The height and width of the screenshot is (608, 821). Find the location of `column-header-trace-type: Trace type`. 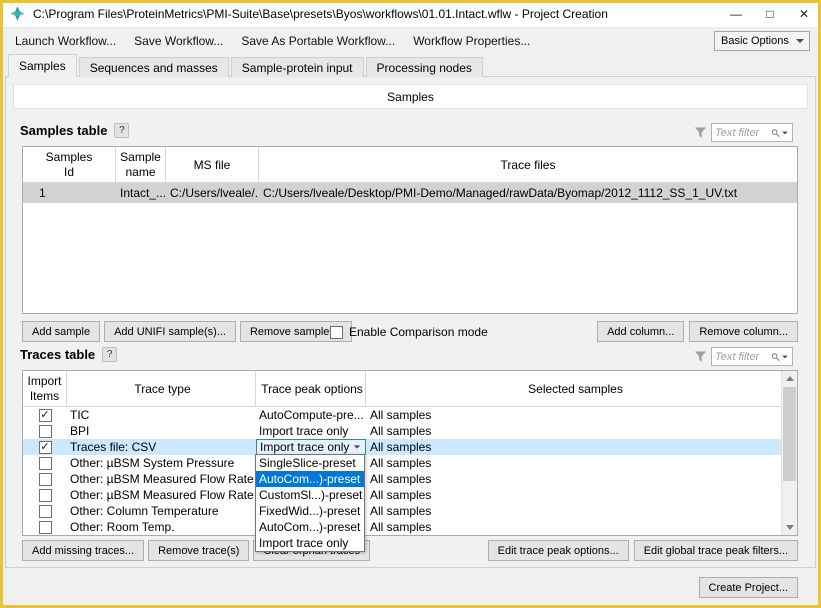

column-header-trace-type: Trace type is located at coordinates (161, 388).